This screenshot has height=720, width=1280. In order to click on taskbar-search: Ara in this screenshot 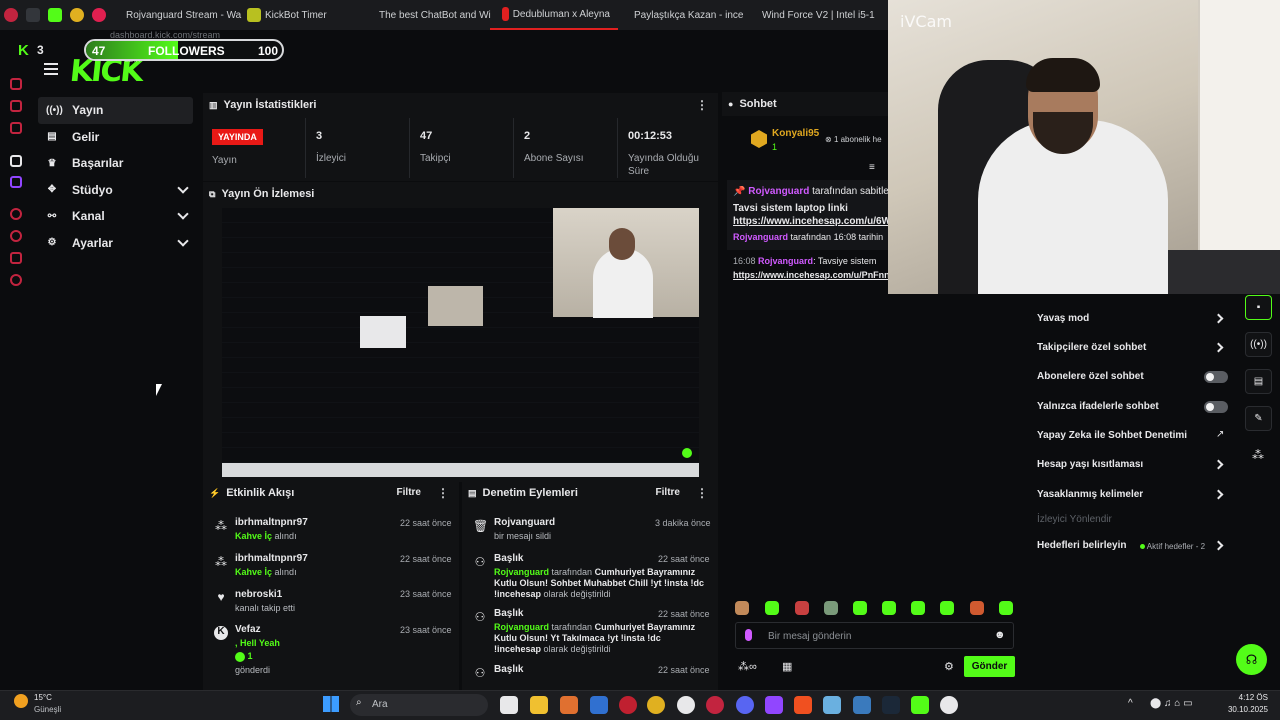, I will do `click(419, 705)`.